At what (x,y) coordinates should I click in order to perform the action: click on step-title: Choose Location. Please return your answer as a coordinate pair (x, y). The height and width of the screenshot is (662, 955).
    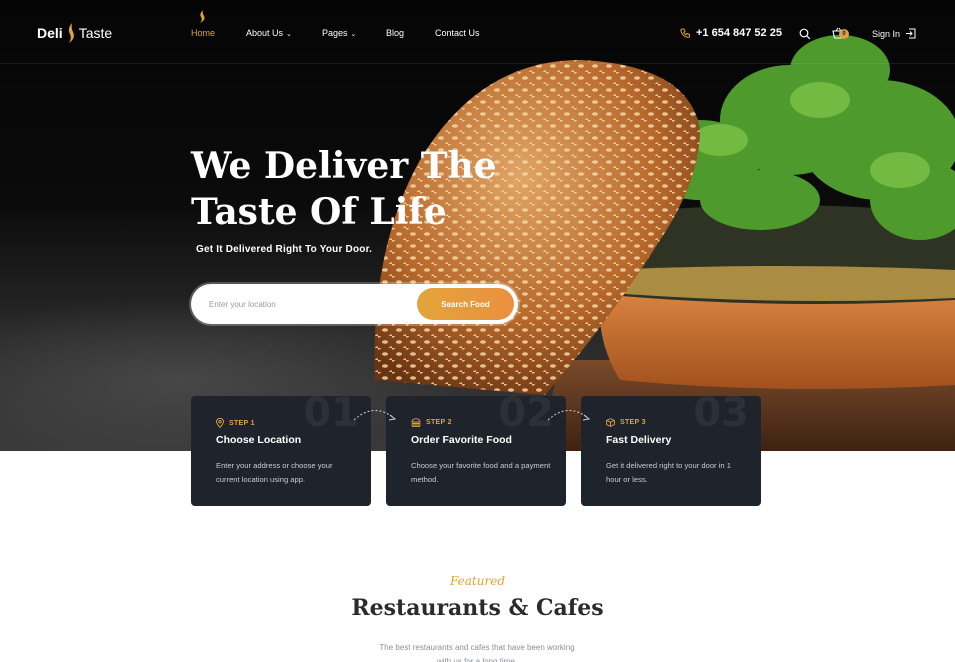
    Looking at the image, I should click on (259, 440).